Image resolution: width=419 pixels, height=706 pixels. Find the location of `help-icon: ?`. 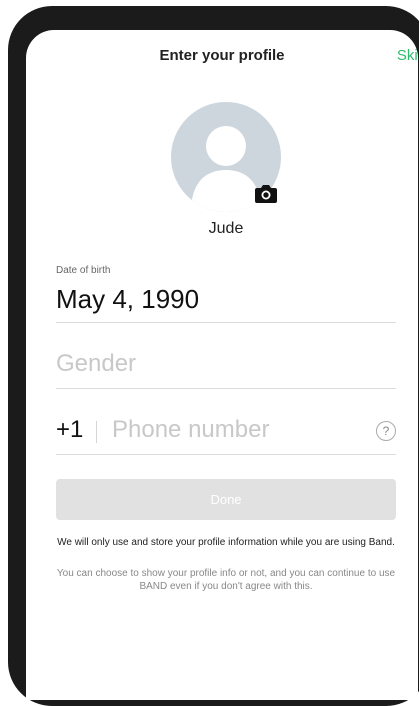

help-icon: ? is located at coordinates (386, 431).